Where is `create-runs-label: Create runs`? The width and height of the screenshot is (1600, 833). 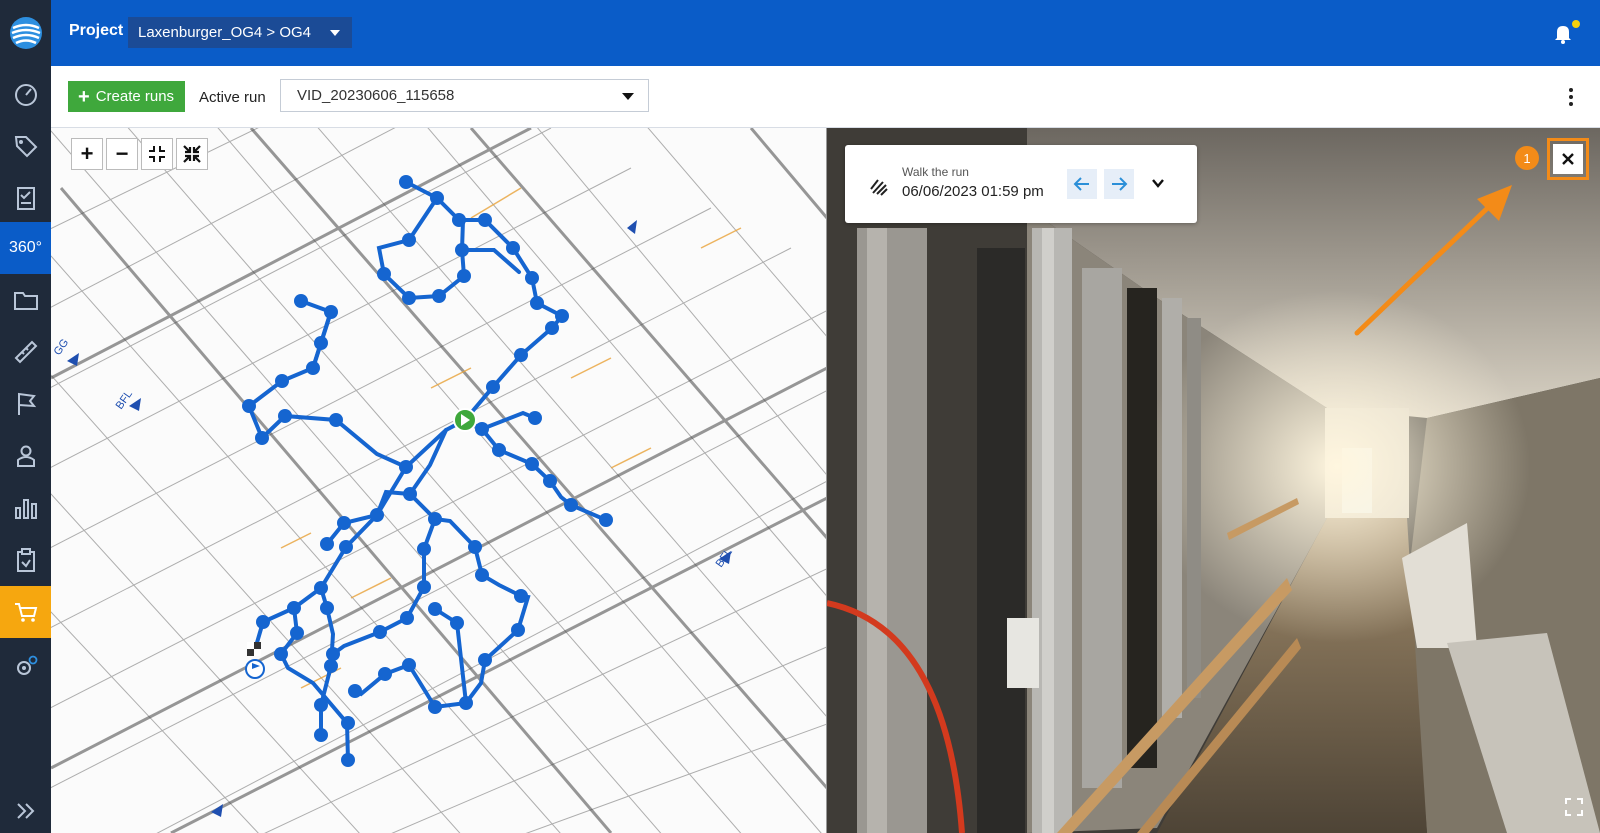
create-runs-label: Create runs is located at coordinates (135, 96).